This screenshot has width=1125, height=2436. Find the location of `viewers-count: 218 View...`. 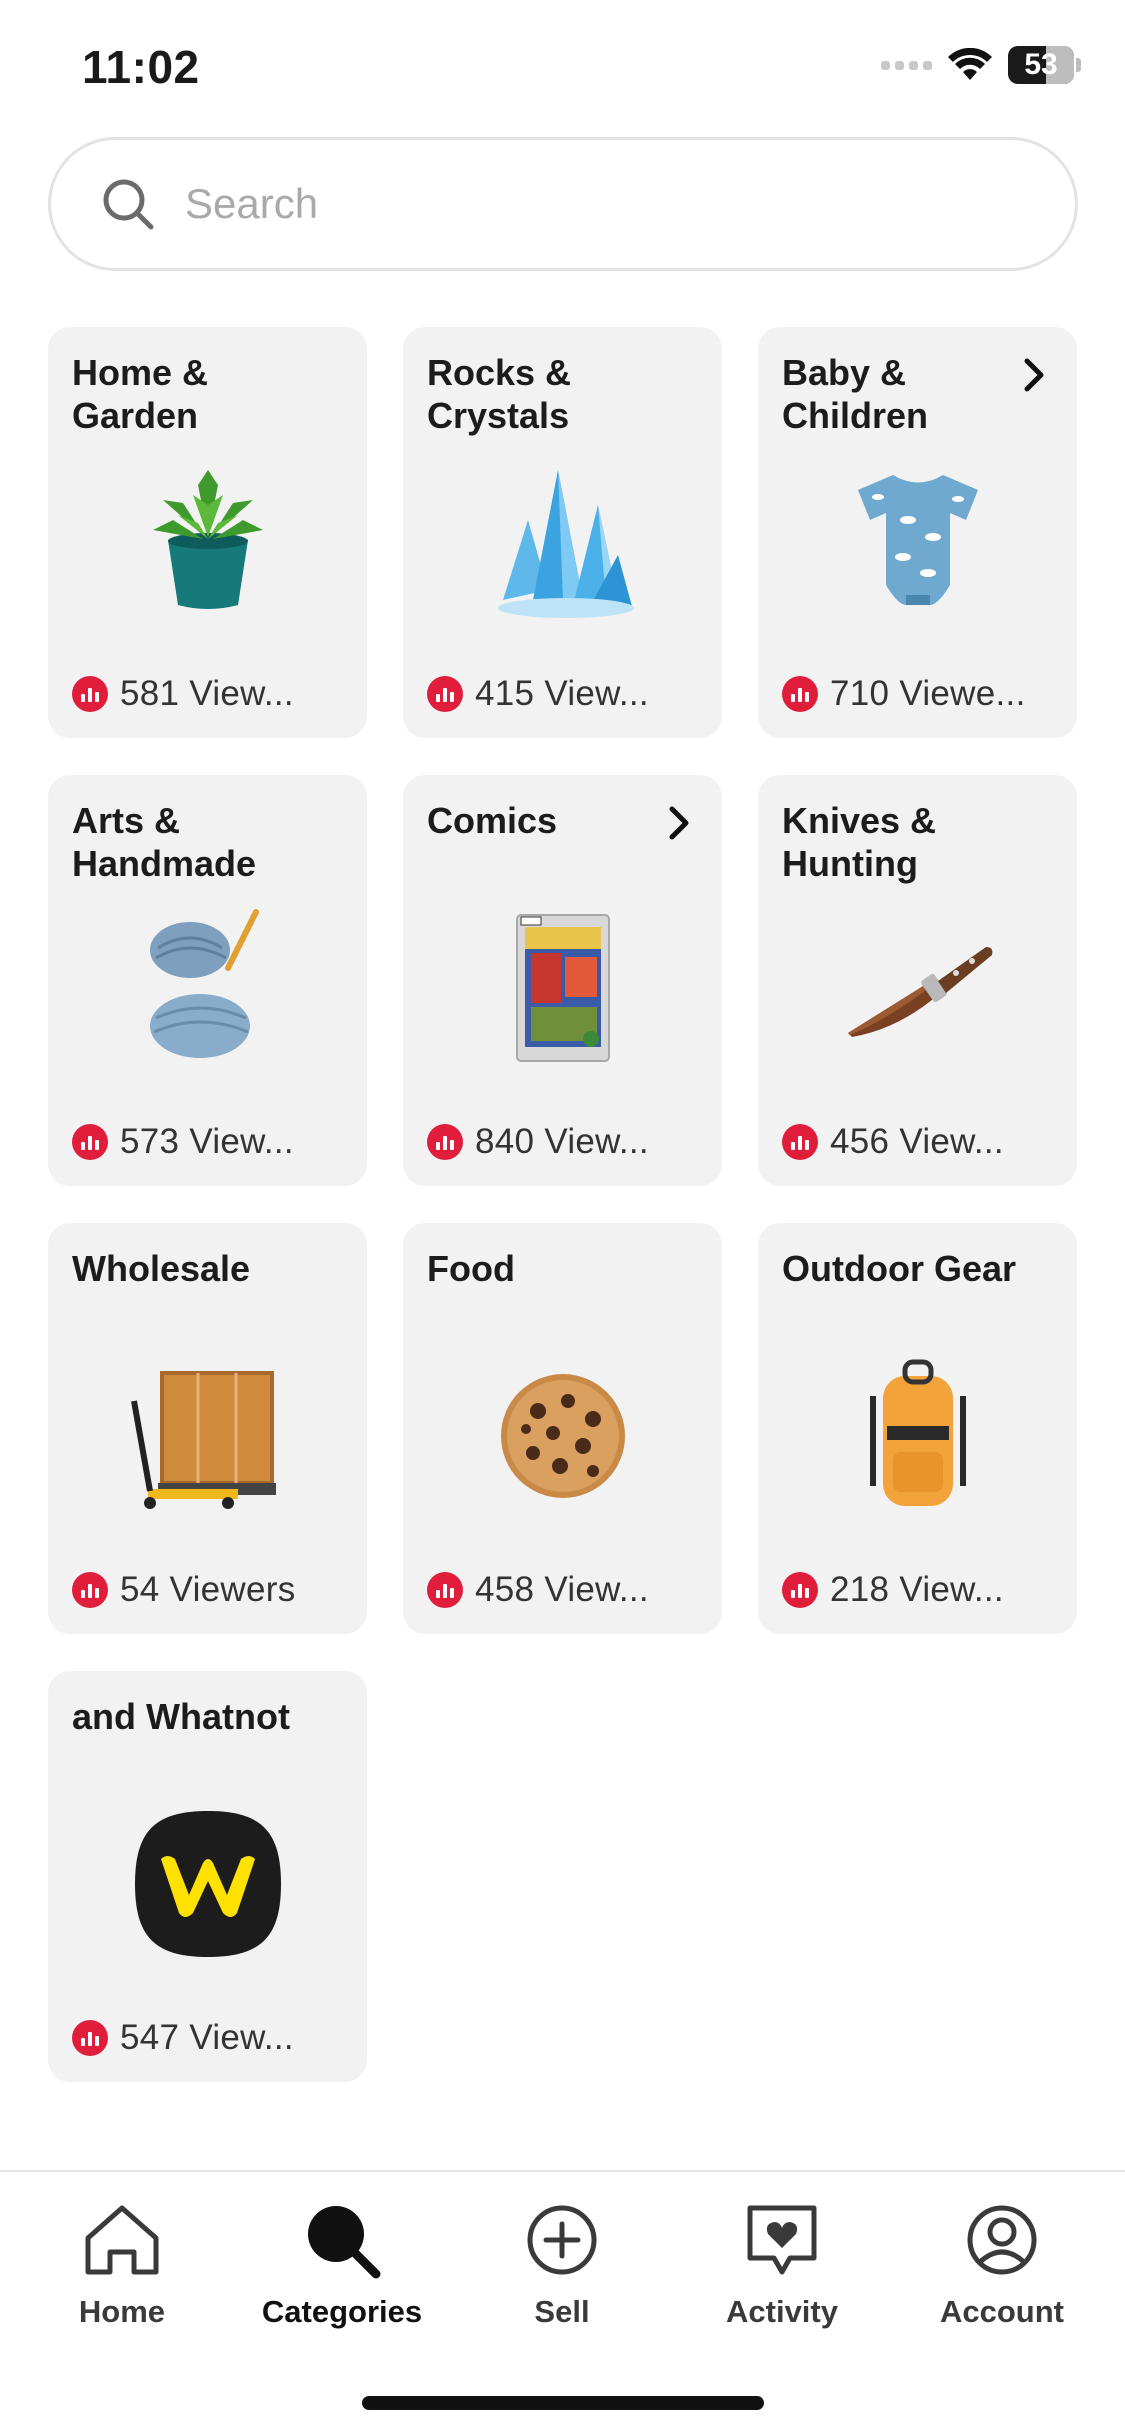

viewers-count: 218 View... is located at coordinates (893, 1590).